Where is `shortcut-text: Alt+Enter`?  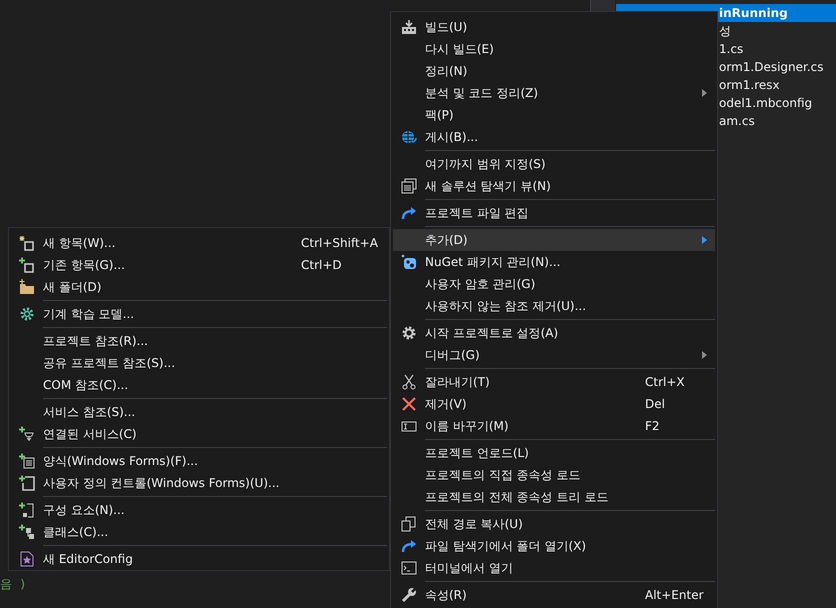 shortcut-text: Alt+Enter is located at coordinates (675, 595).